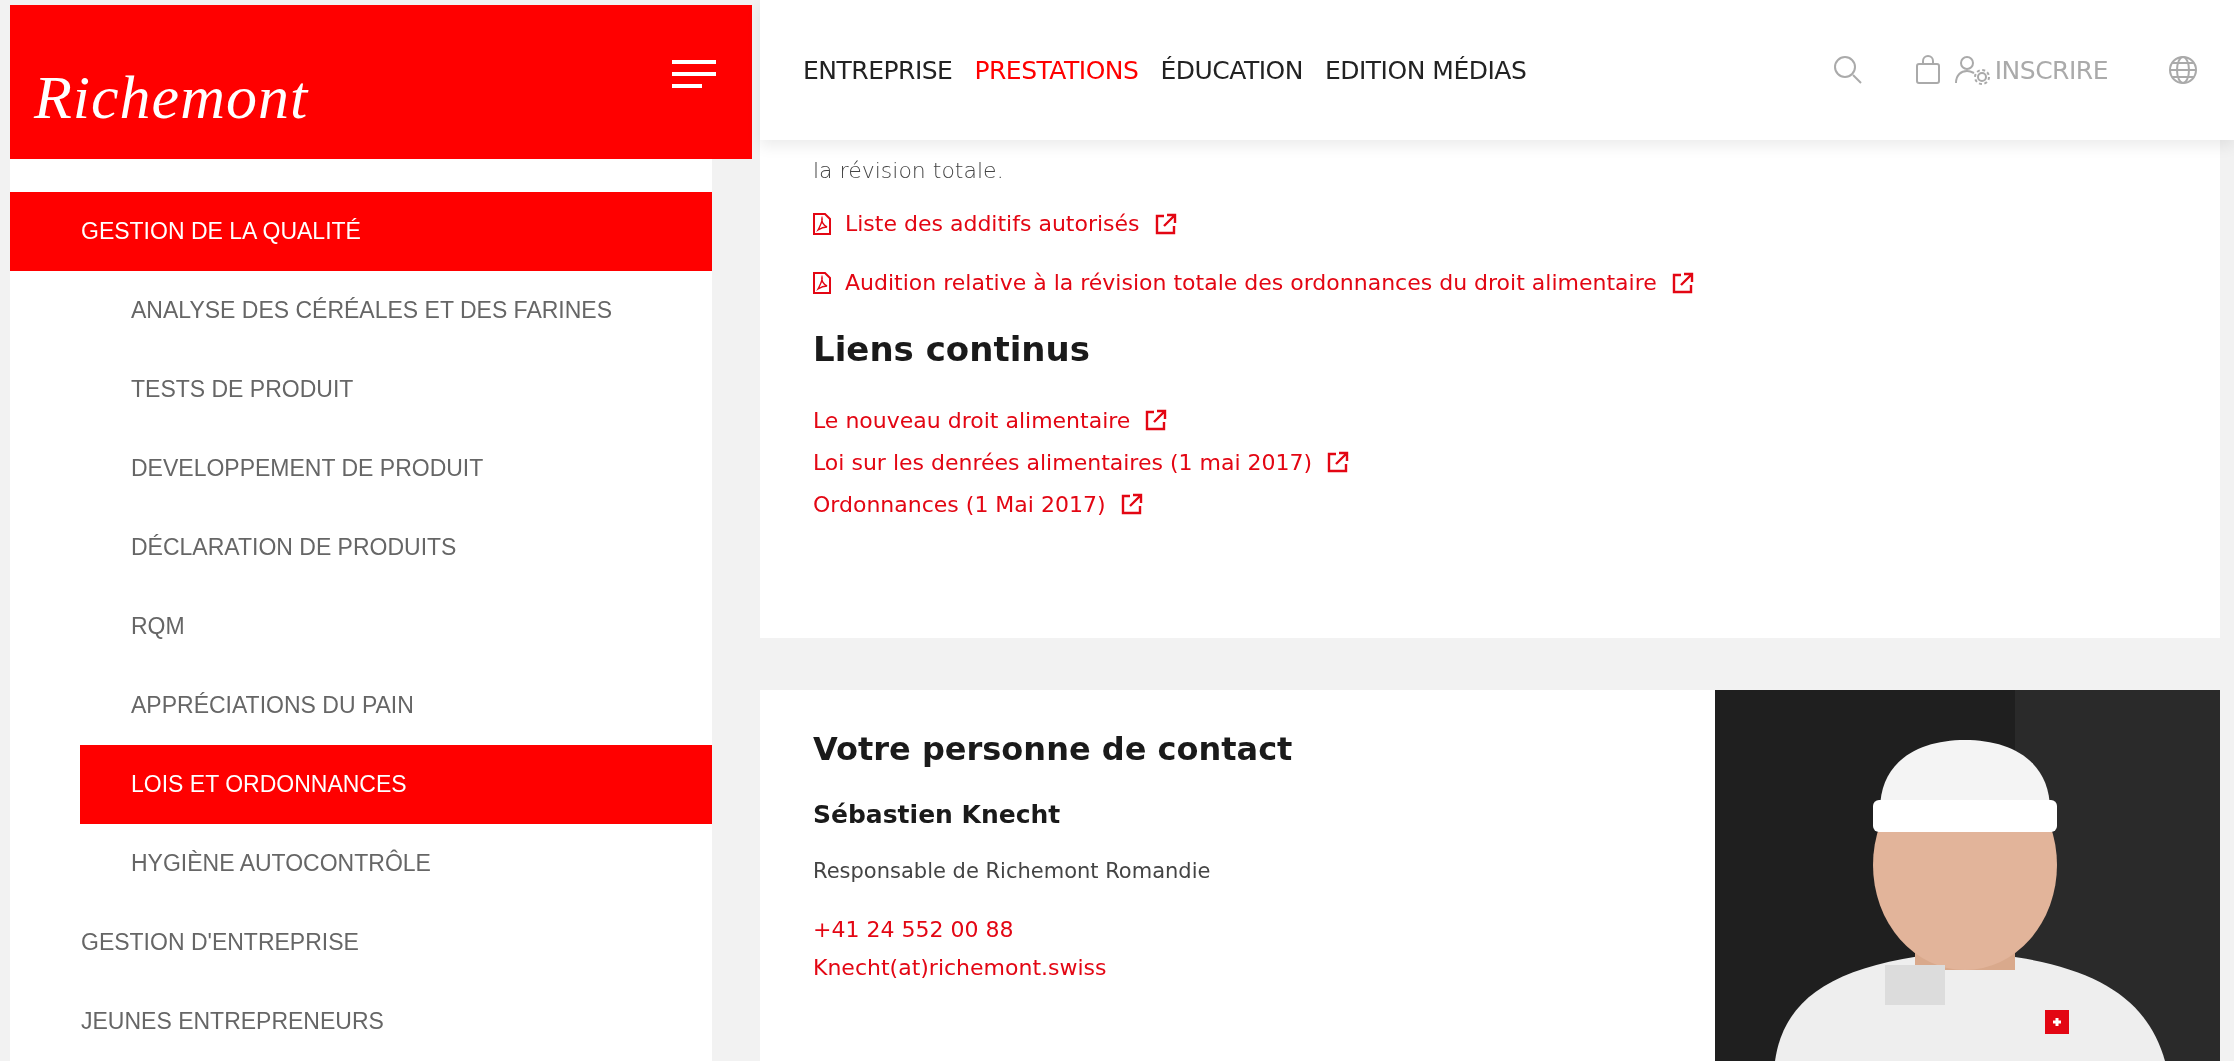 The image size is (2234, 1061). What do you see at coordinates (396, 389) in the screenshot?
I see `sidebar-subitem: TESTS DE PRODUIT` at bounding box center [396, 389].